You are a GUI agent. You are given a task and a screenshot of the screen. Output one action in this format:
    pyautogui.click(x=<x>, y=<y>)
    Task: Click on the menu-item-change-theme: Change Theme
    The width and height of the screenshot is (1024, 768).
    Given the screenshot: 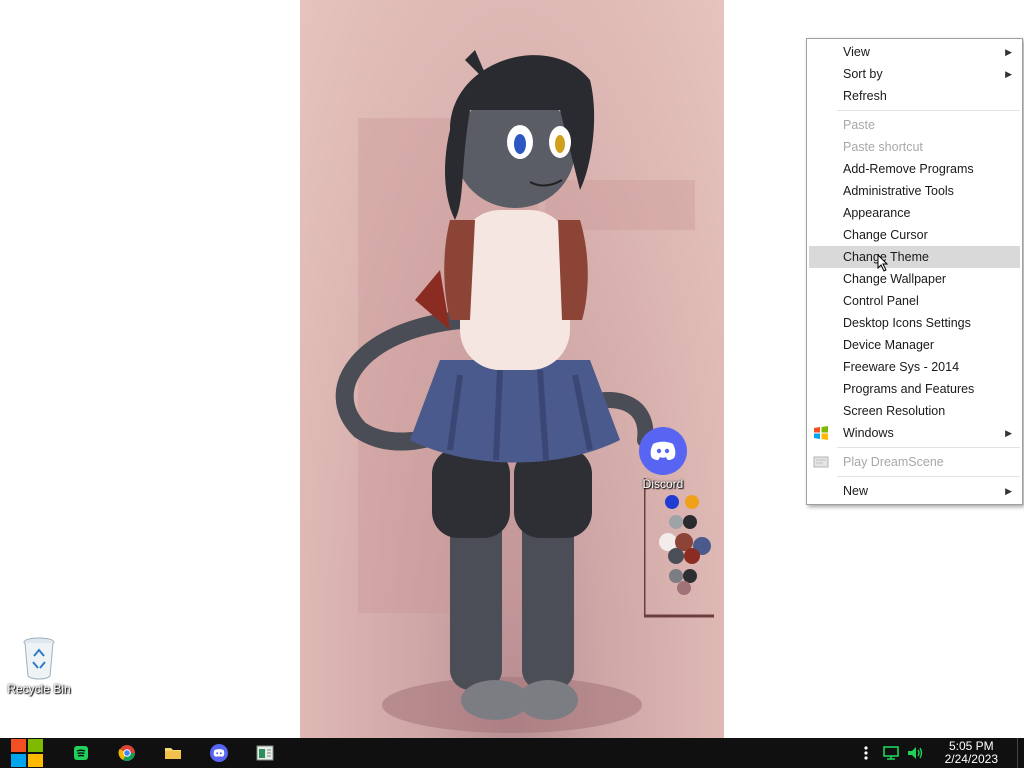 What is the action you would take?
    pyautogui.click(x=914, y=259)
    